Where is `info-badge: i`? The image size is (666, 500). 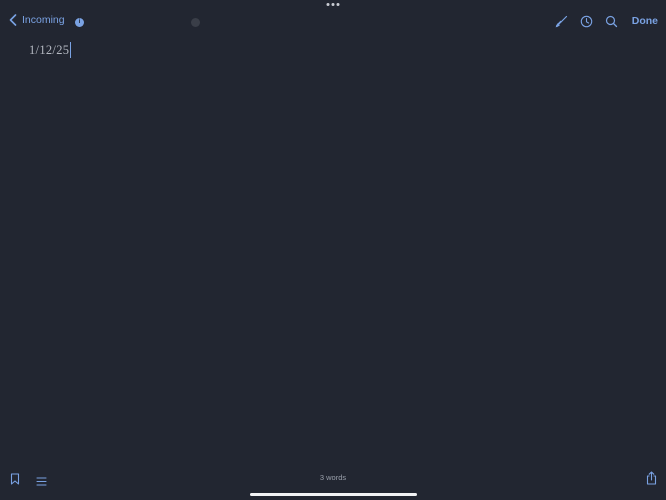
info-badge: i is located at coordinates (79, 22).